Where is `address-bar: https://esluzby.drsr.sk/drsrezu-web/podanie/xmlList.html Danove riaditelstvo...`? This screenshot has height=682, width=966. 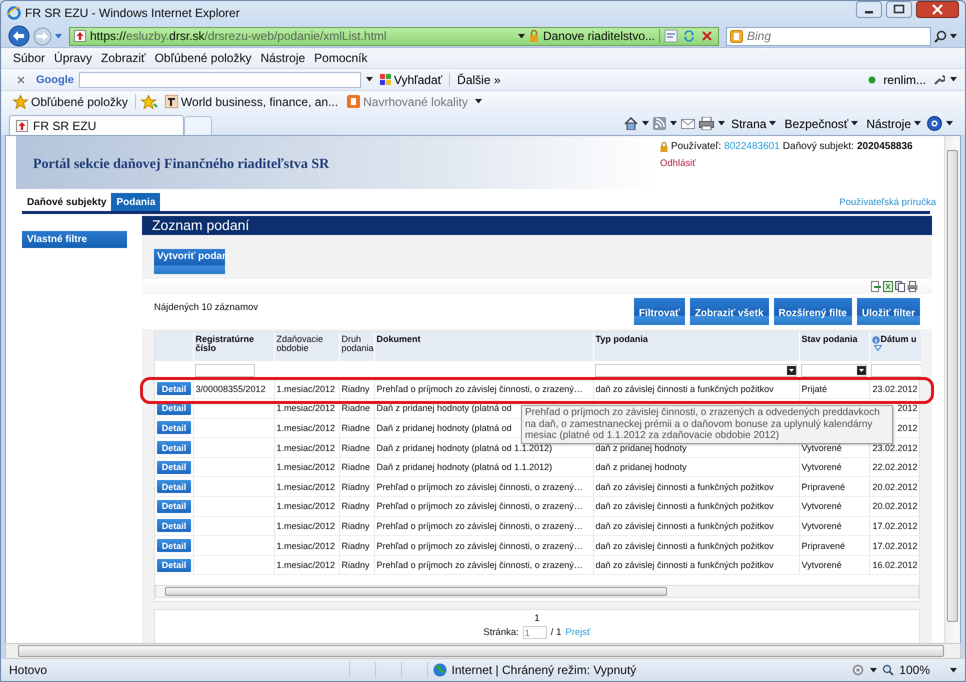 address-bar: https://esluzby.drsr.sk/drsrezu-web/podanie/xmlList.html Danove riaditelstvo... is located at coordinates (394, 36).